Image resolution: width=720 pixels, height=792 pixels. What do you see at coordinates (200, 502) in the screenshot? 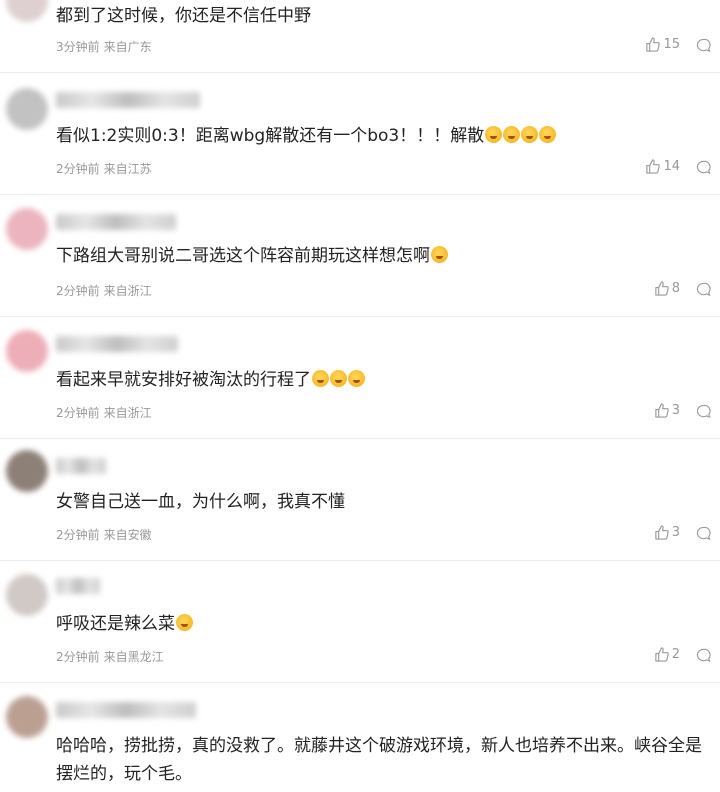
I see `comment-text: 女警自己送一血，为什么啊，我真不懂` at bounding box center [200, 502].